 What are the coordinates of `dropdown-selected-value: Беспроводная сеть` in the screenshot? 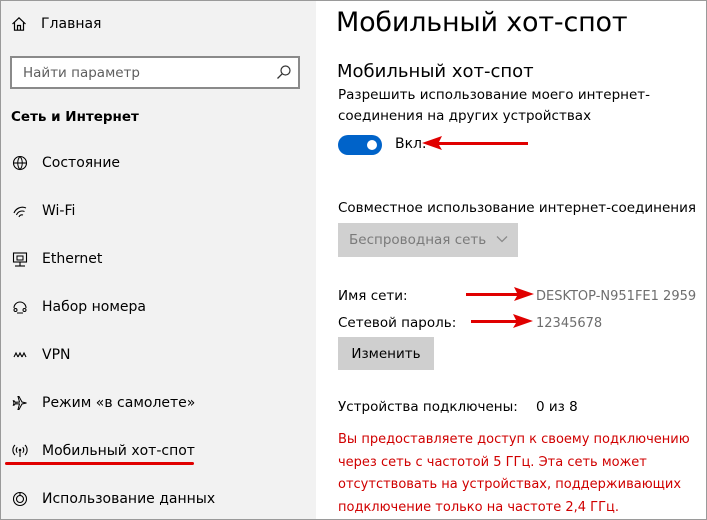 It's located at (418, 240).